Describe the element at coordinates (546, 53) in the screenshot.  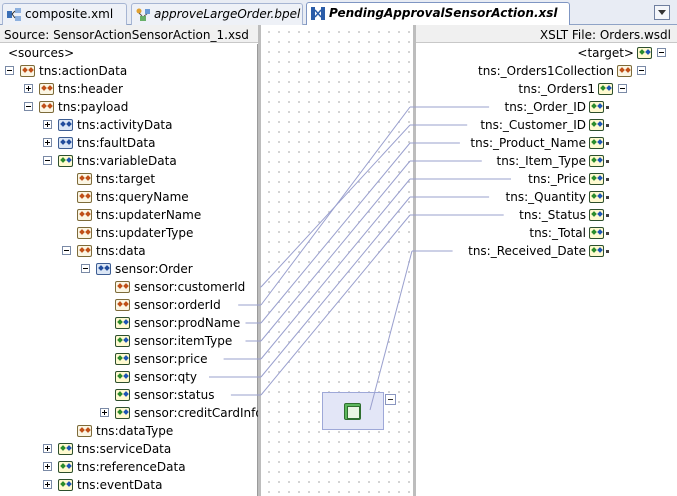
I see `target-node-target: <target>` at that location.